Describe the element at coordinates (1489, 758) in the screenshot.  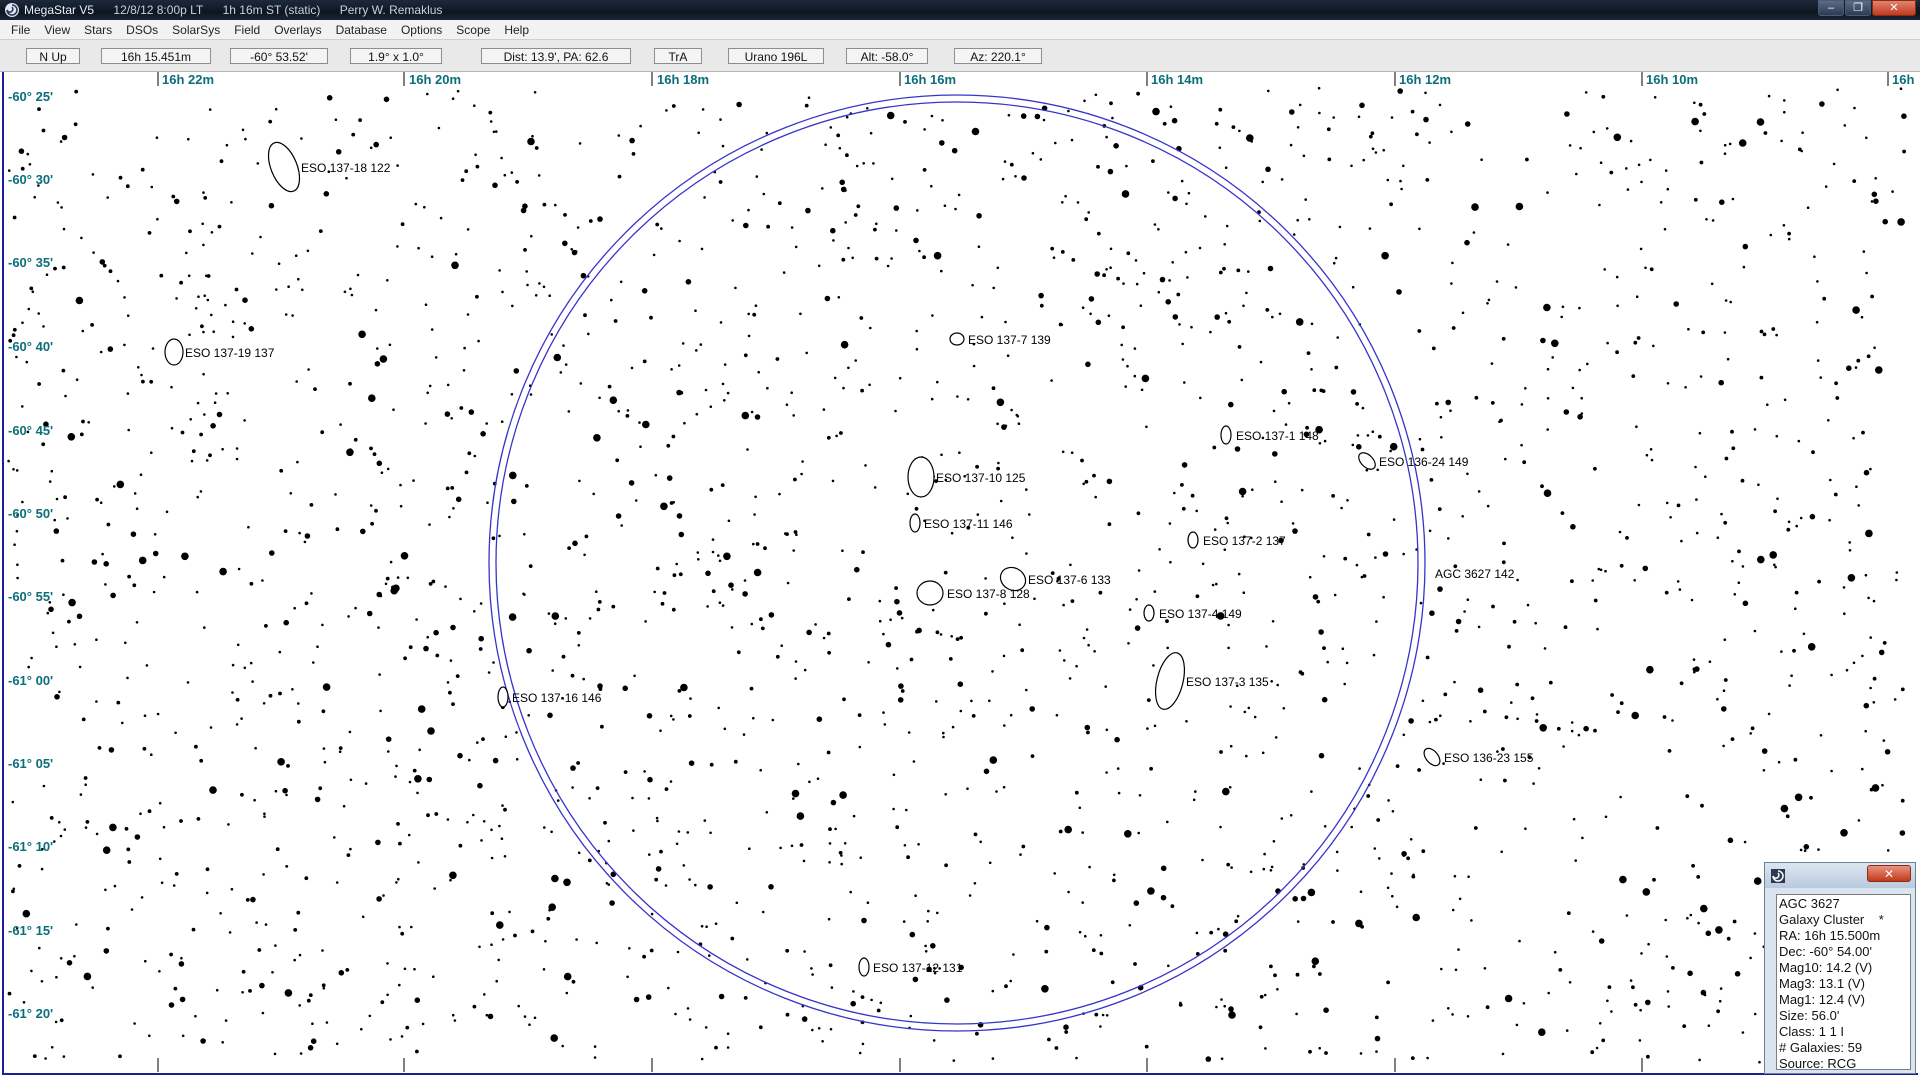
I see `object-label: ESO 136-23 155` at that location.